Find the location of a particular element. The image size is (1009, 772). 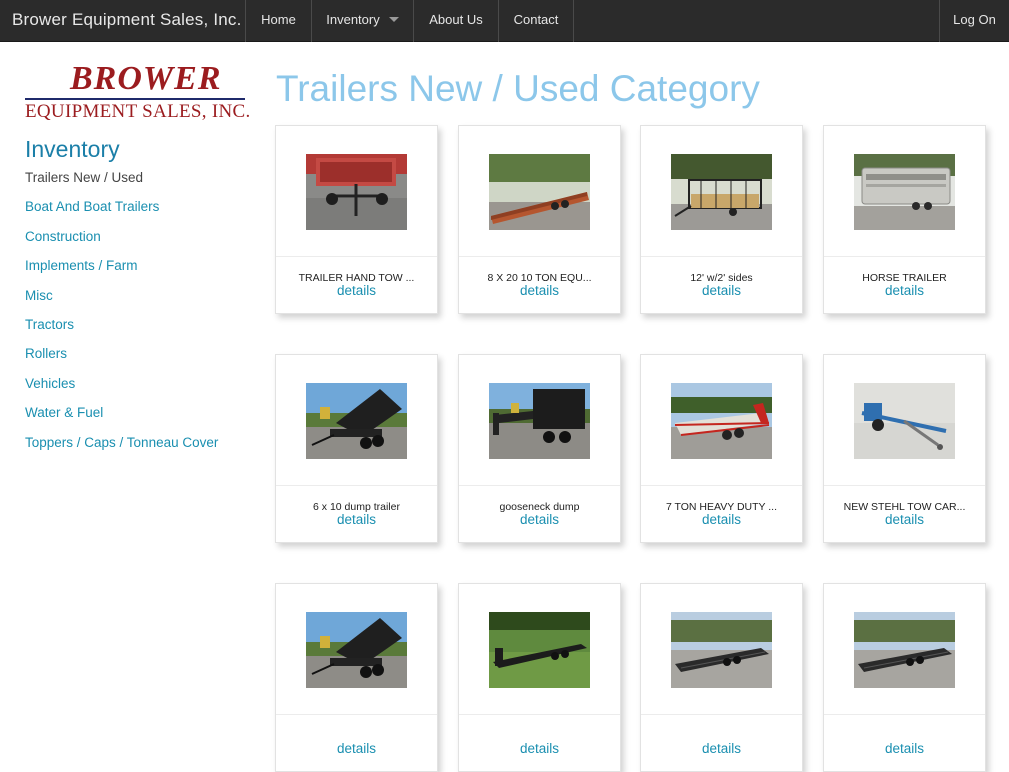

sidebar-item-boats: Boat And Boat Trailers is located at coordinates (92, 206).